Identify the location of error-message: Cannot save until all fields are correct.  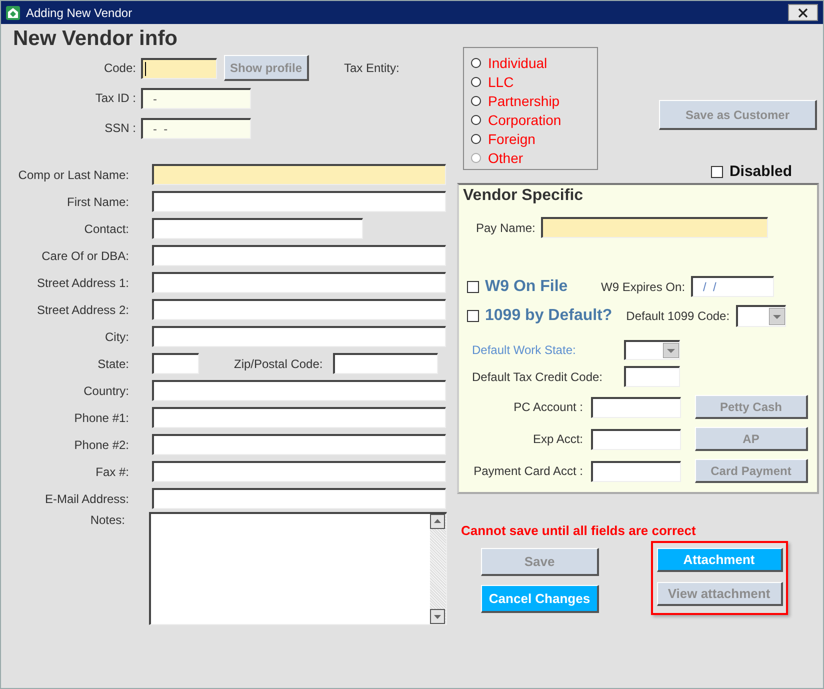
(578, 530).